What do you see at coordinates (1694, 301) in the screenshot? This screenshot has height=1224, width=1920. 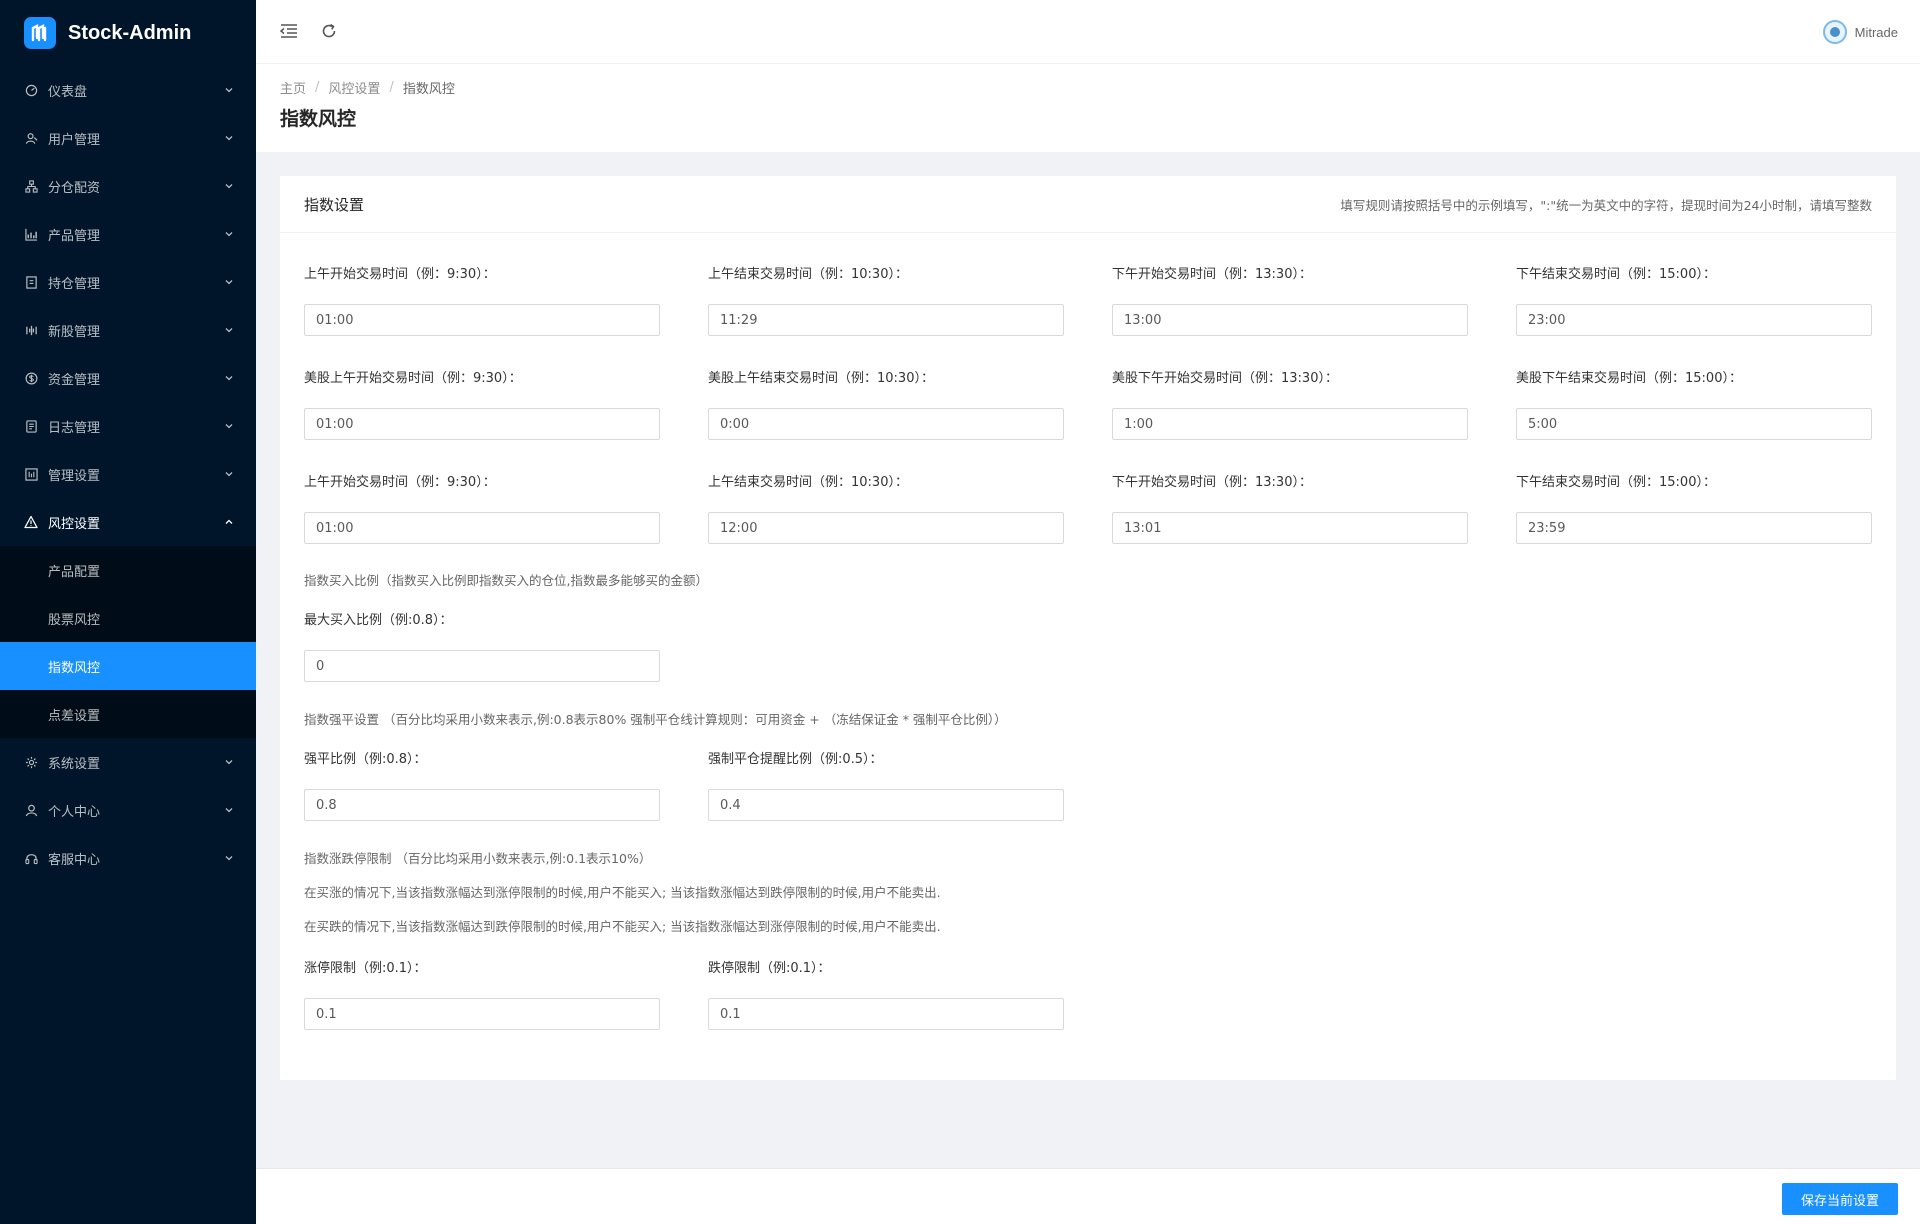 I see `pm-end-field: 下午结束交易时间（例：15:00）：` at bounding box center [1694, 301].